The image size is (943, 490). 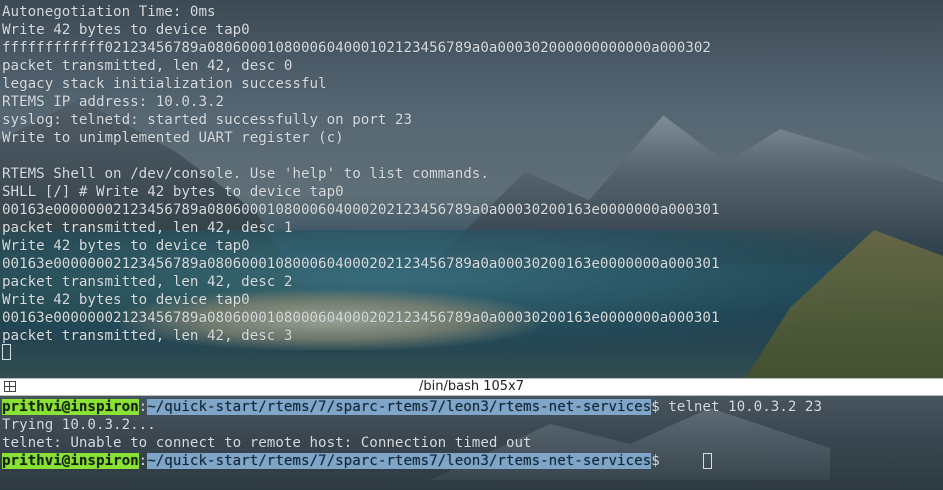 I want to click on terminal-line: Write to unimplemented UART register (c), so click(x=173, y=138).